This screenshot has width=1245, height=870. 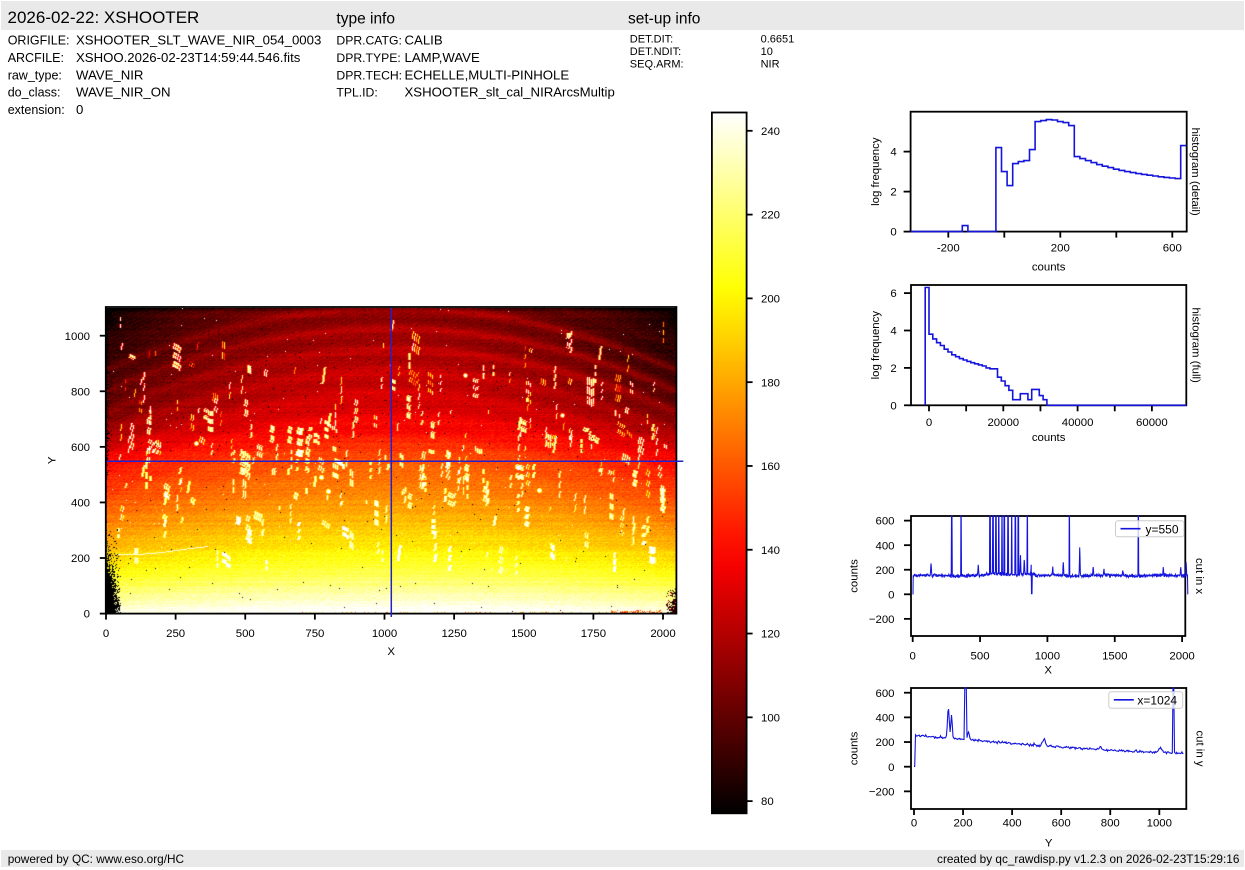 I want to click on svg-text:XSHOO.2026-02-23T14:59:44.546.: XSHOO.2026-02-23T14:59:44.546.fits, so click(x=188, y=57).